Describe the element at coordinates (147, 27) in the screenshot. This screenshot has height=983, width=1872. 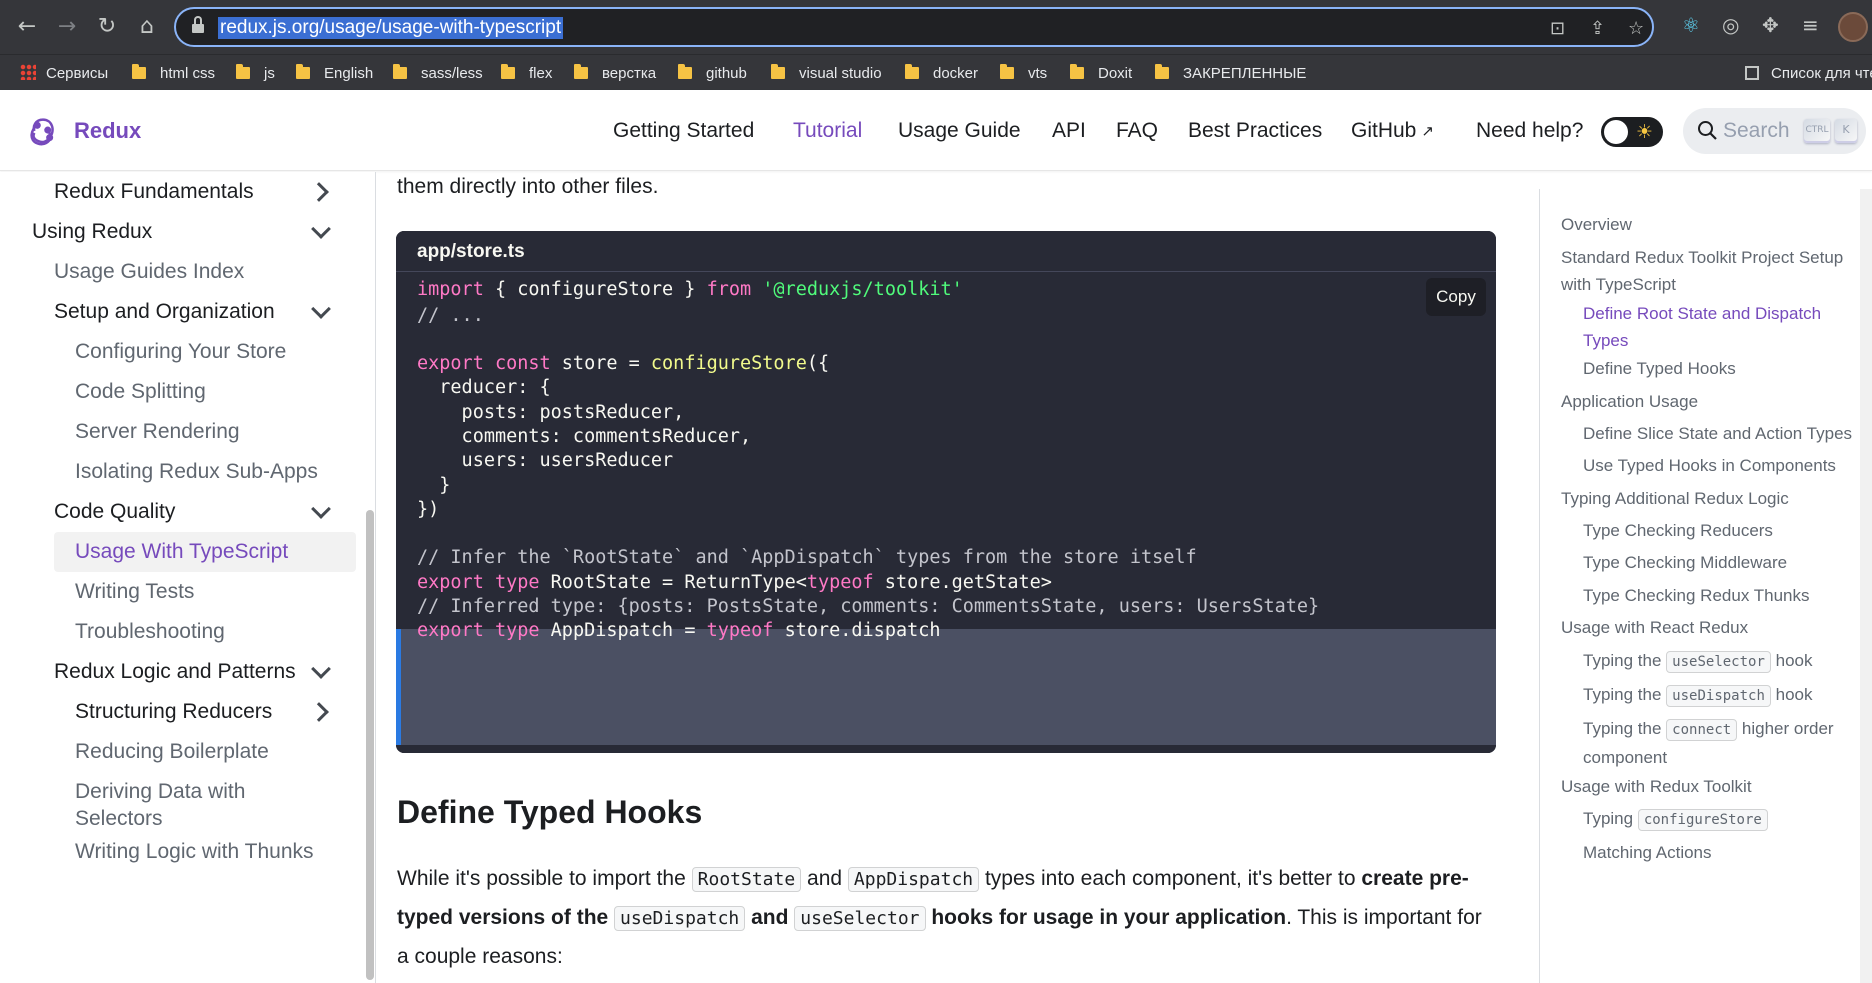
I see `home-icon: ⌂` at that location.